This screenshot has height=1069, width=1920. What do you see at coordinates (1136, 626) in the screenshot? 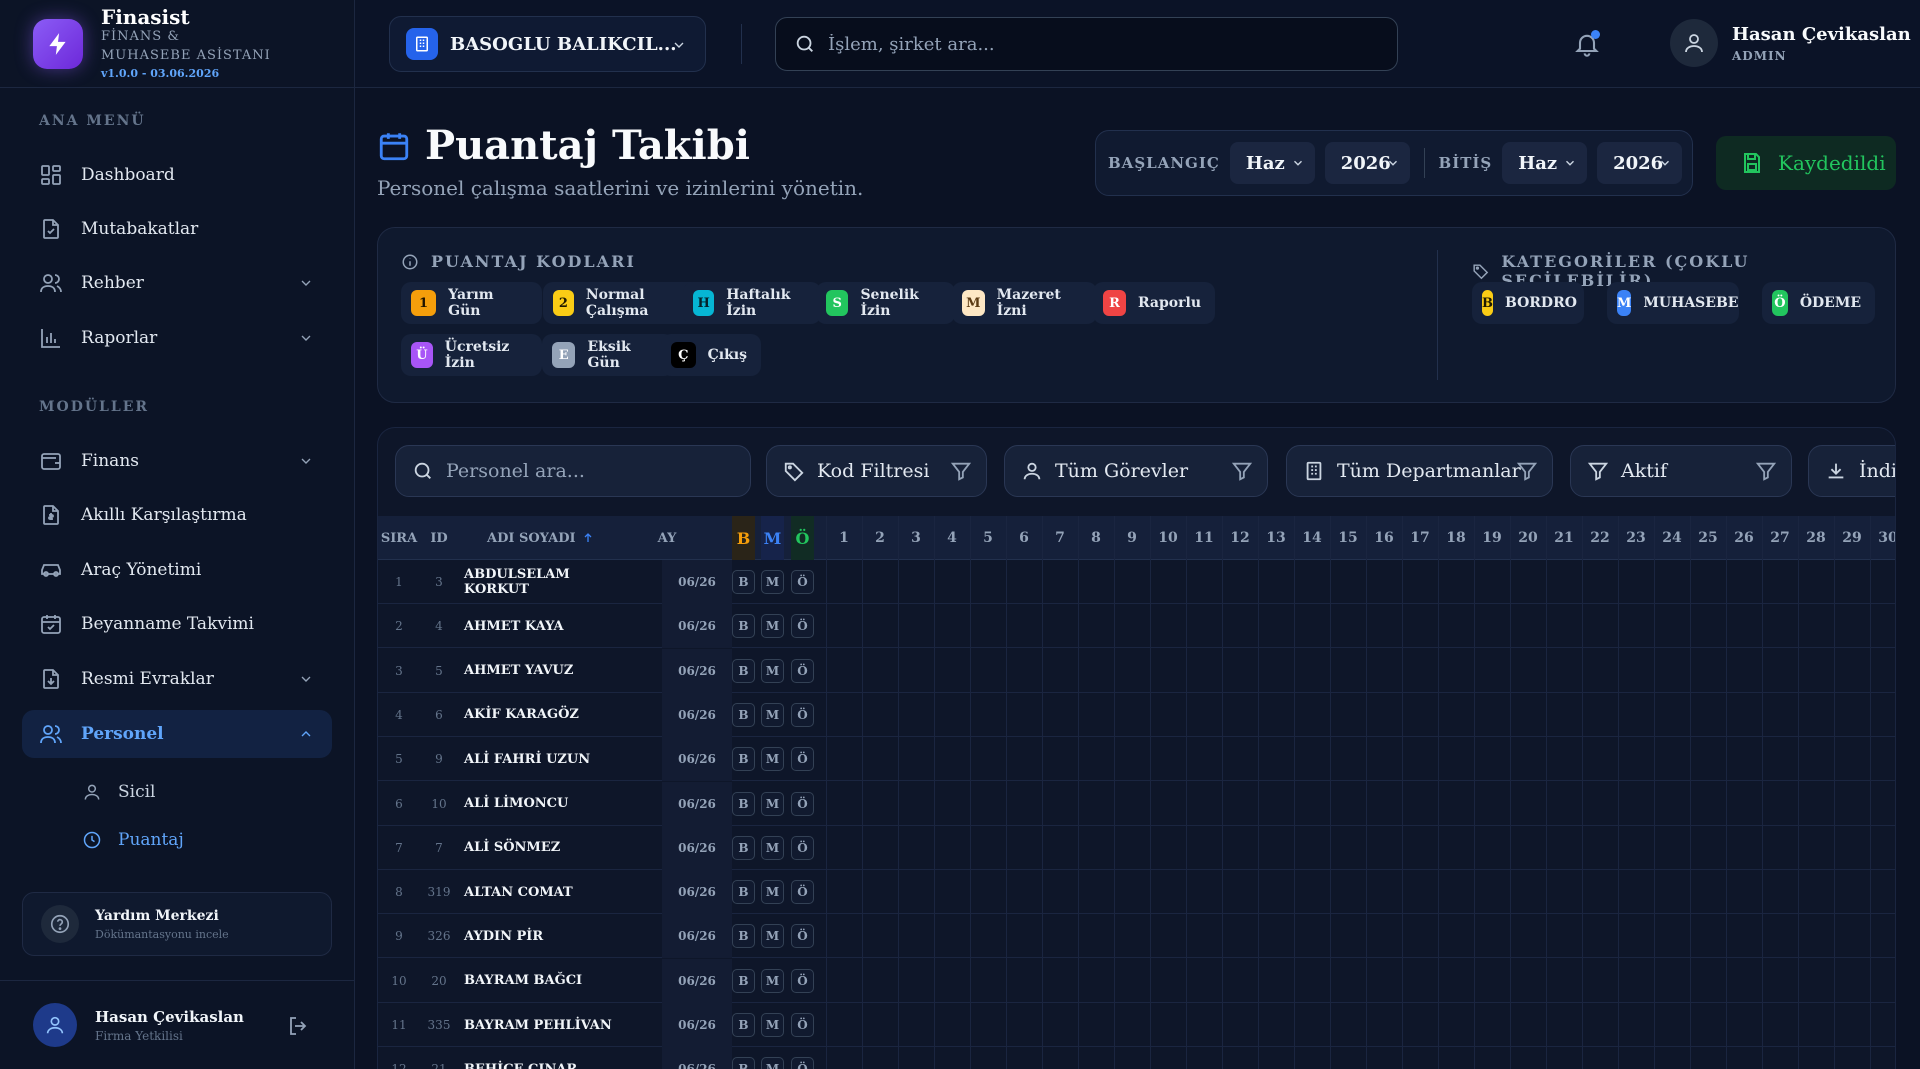
I see `table-row: 2 4 AHMET KAYA 06/26 B M Ö` at bounding box center [1136, 626].